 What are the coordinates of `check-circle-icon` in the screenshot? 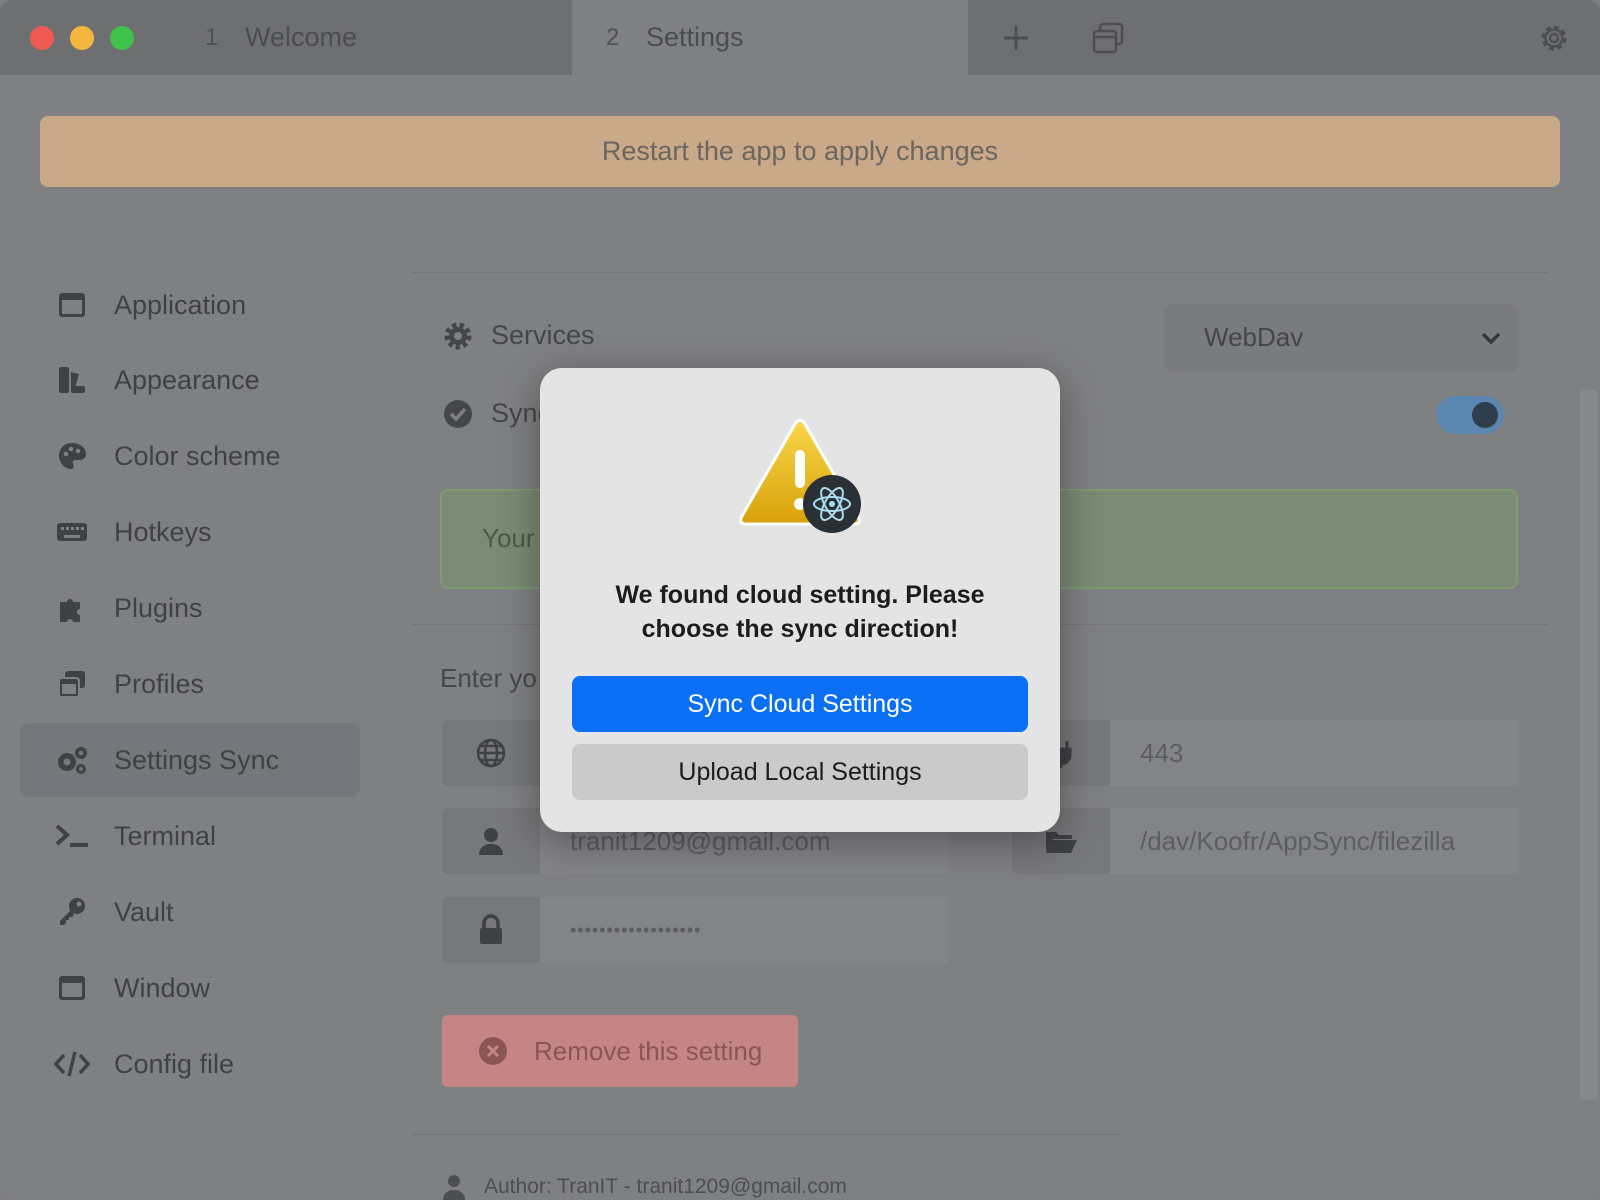 It's located at (458, 414).